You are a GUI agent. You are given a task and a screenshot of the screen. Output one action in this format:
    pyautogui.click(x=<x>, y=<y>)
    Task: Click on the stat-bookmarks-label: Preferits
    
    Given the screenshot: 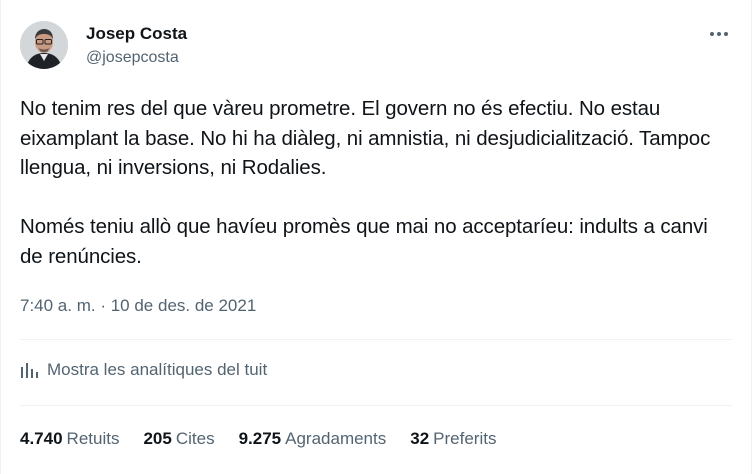 What is the action you would take?
    pyautogui.click(x=465, y=438)
    